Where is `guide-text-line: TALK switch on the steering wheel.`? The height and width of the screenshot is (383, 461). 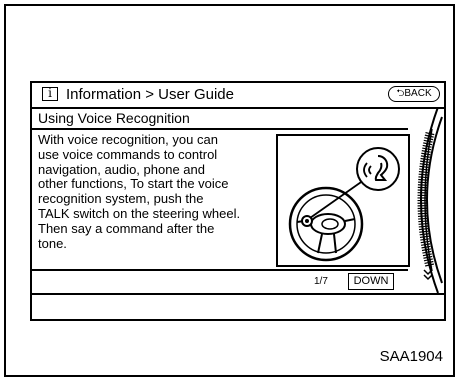 guide-text-line: TALK switch on the steering wheel. is located at coordinates (139, 213).